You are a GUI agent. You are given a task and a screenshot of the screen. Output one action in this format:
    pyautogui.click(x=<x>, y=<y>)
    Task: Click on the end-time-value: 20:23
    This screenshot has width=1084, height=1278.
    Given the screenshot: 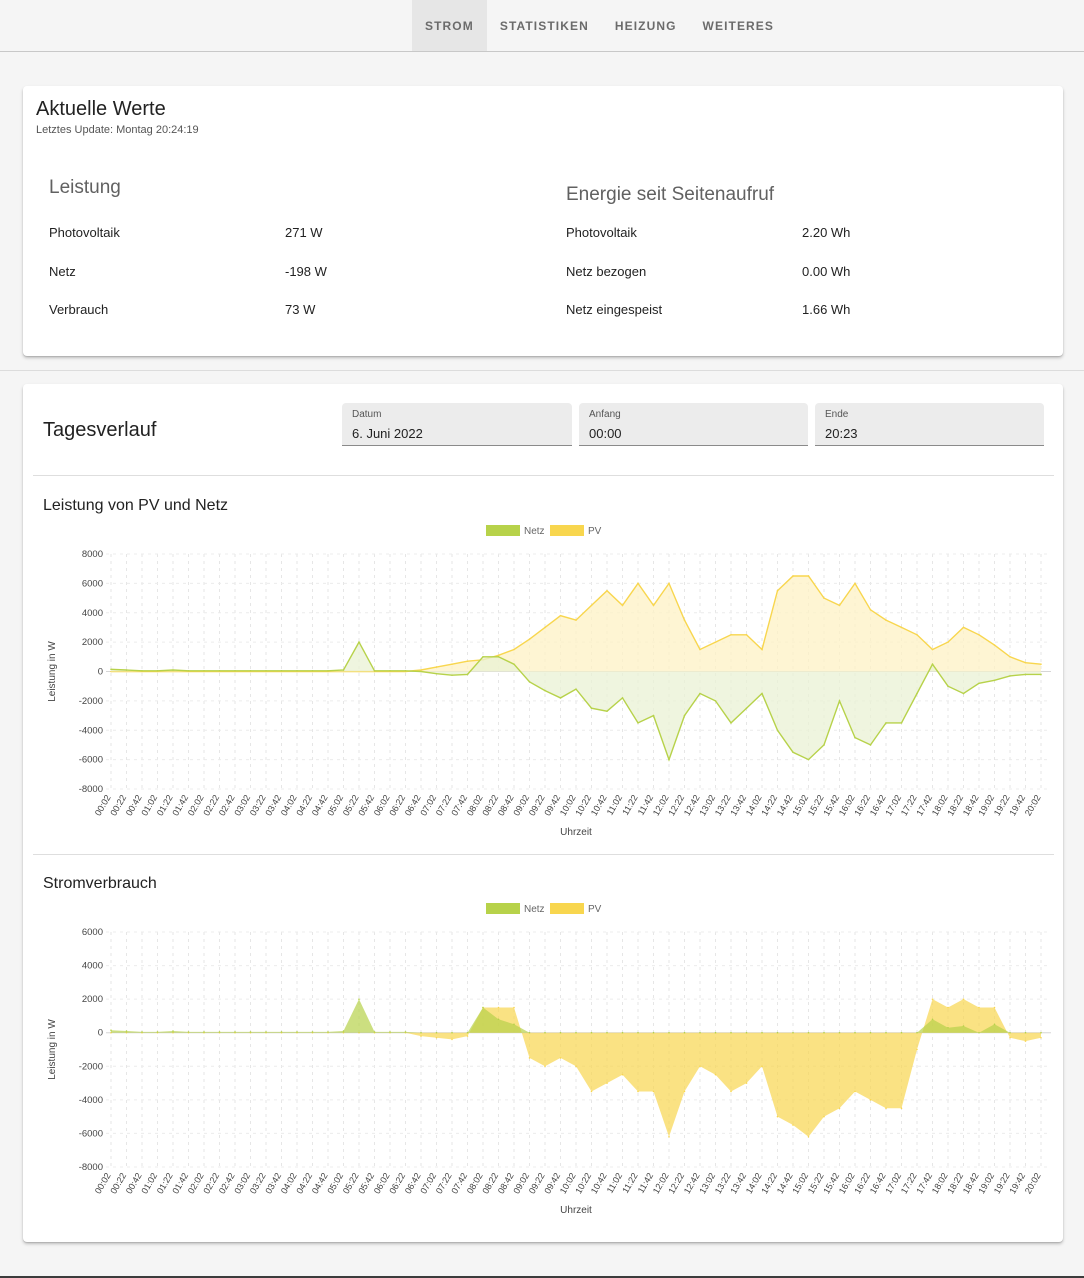 What is the action you would take?
    pyautogui.click(x=841, y=433)
    